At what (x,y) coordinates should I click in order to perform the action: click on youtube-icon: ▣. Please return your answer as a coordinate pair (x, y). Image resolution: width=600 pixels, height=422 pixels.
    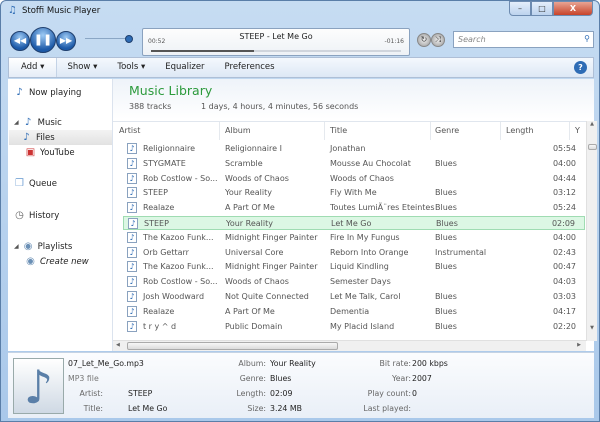
    Looking at the image, I should click on (30, 152).